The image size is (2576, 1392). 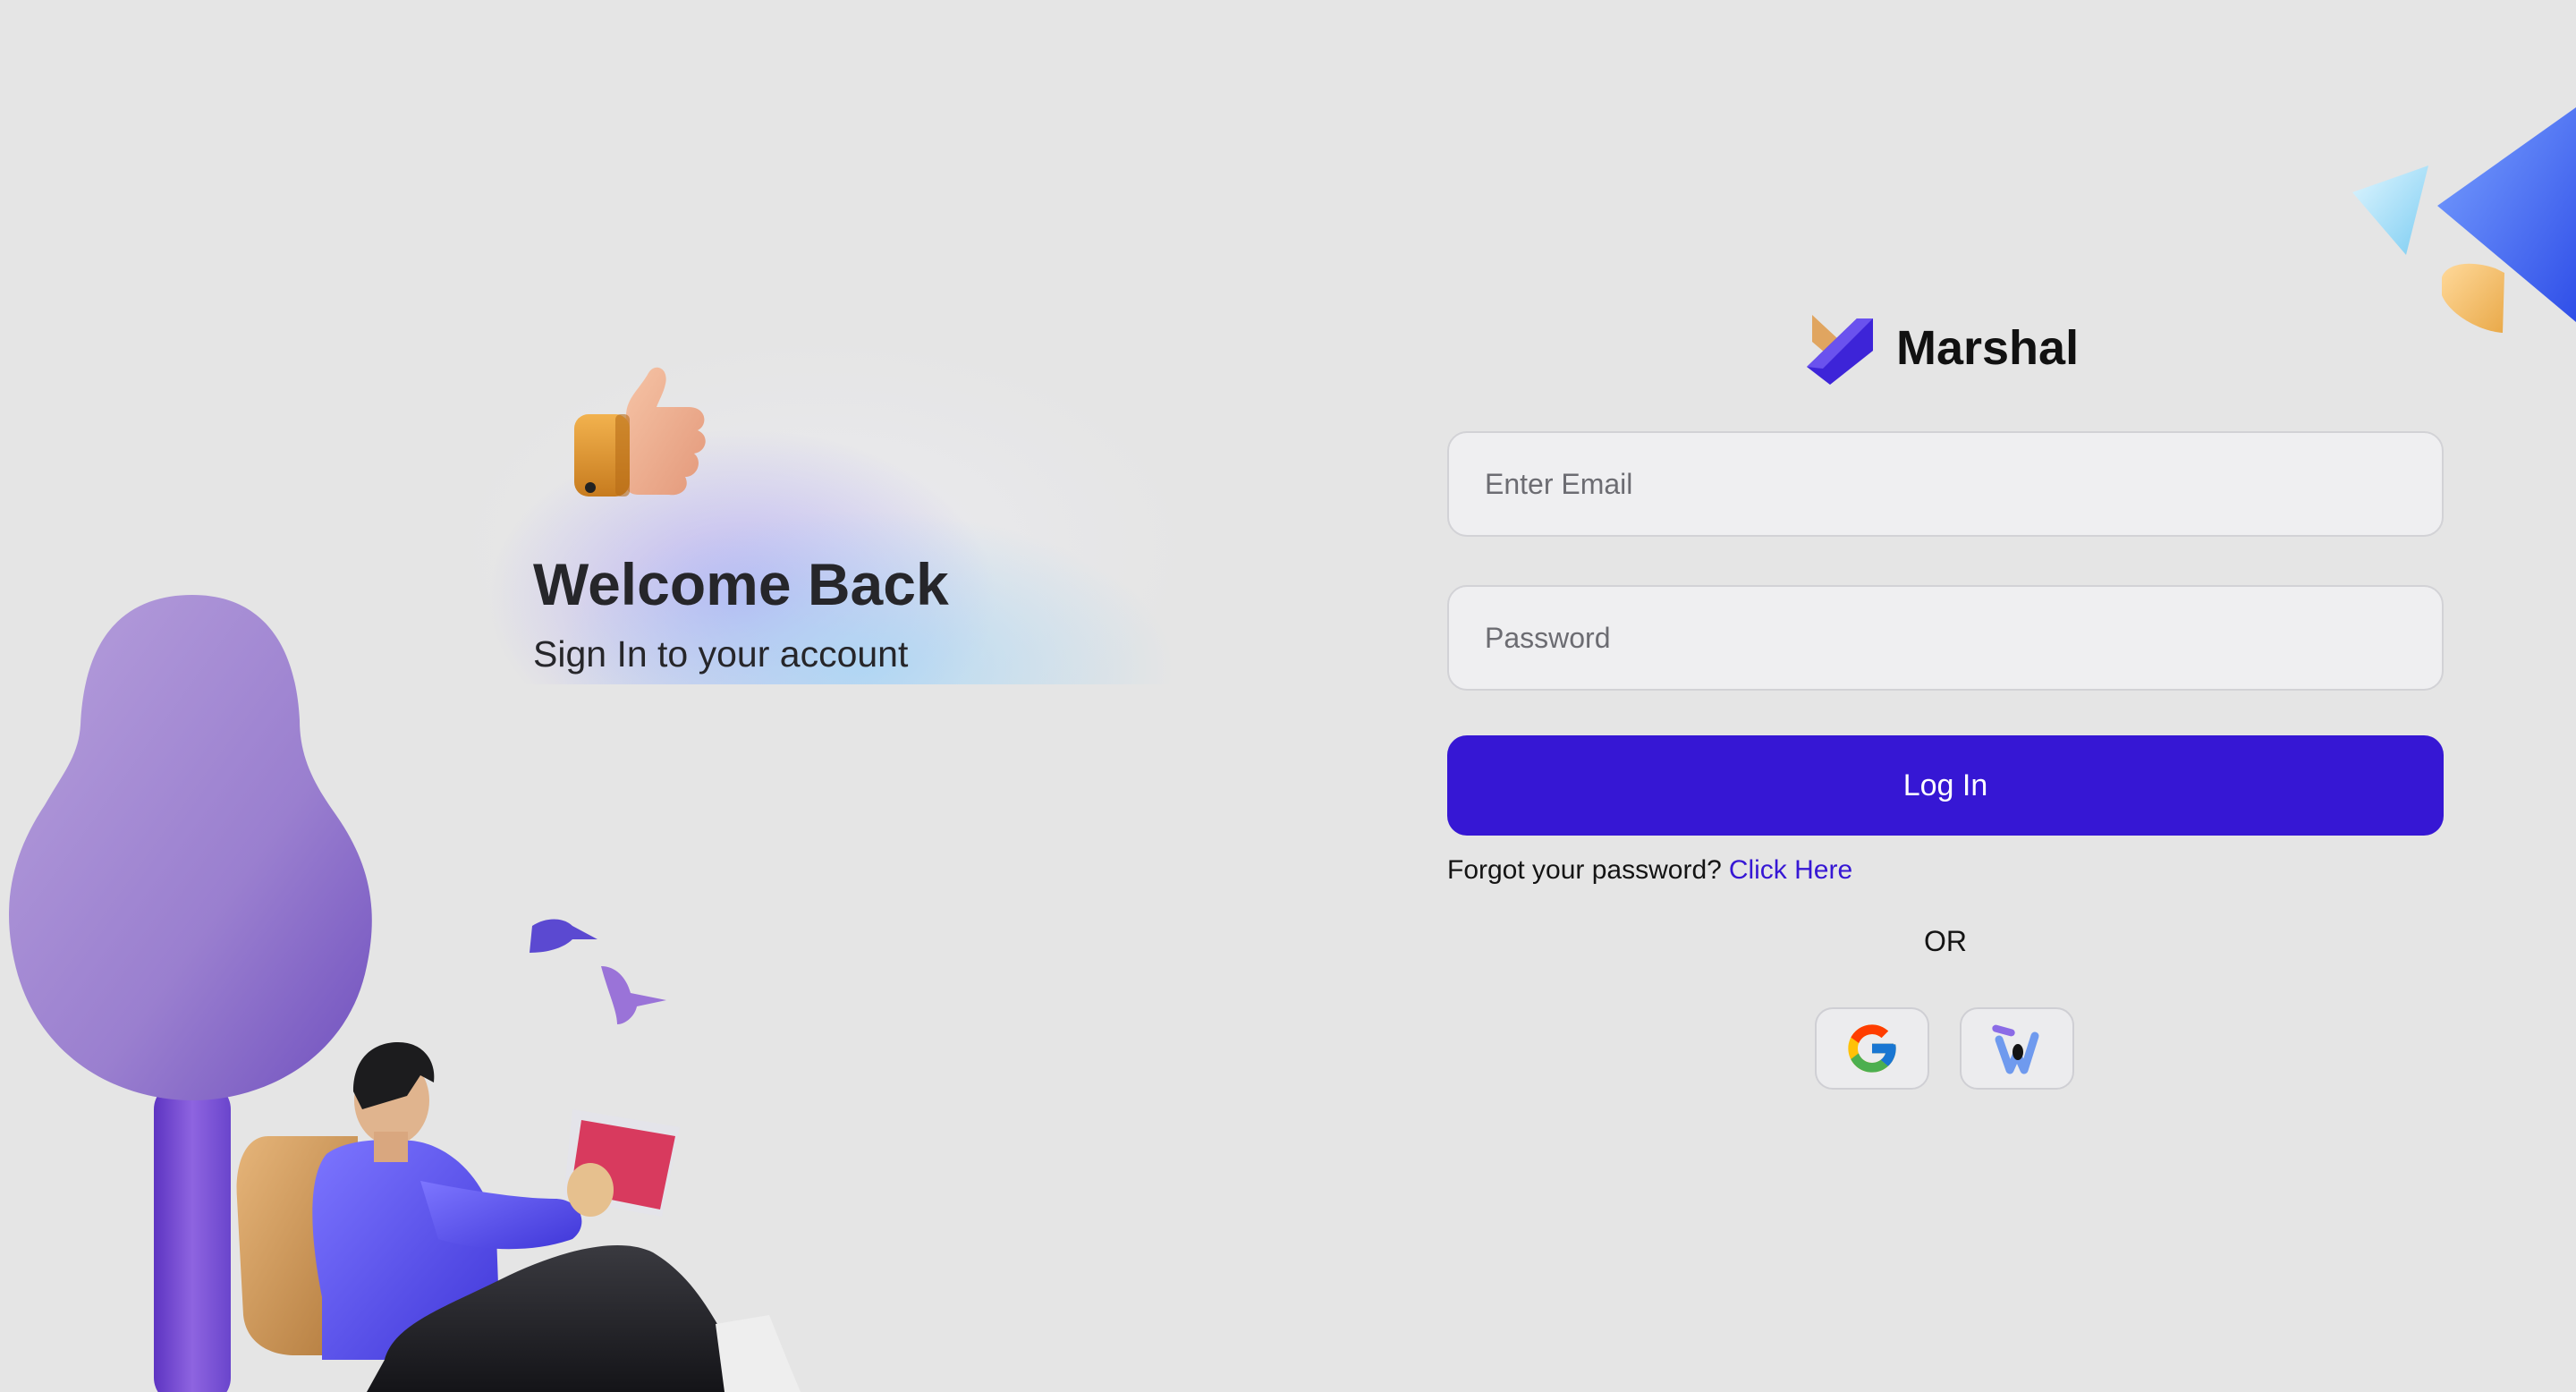 What do you see at coordinates (1945, 785) in the screenshot?
I see `login-button: Log In` at bounding box center [1945, 785].